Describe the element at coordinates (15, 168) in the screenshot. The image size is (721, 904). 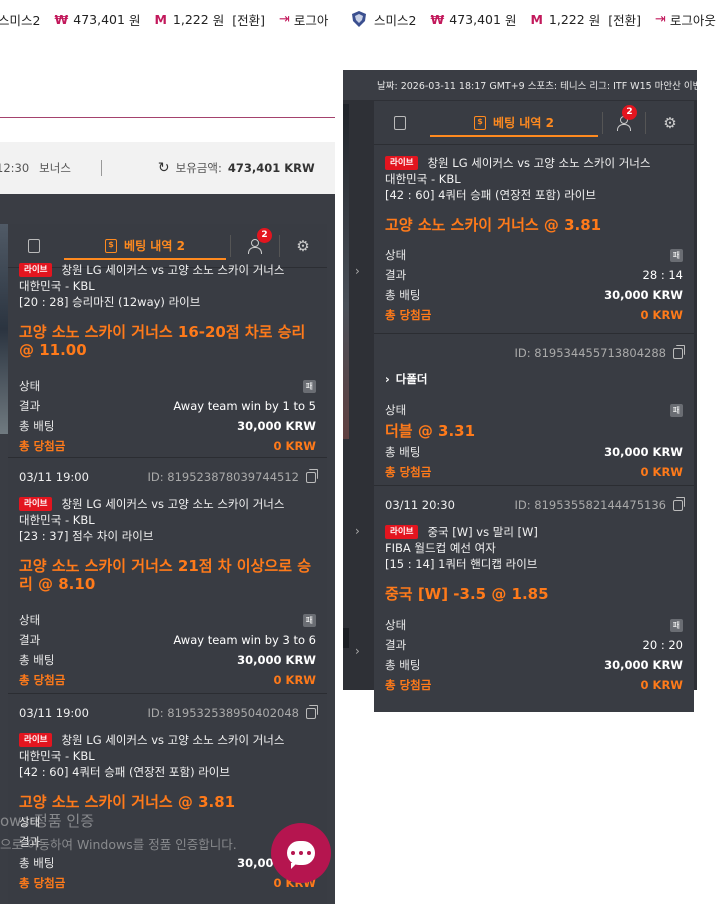
I see `time-label: 12:30` at that location.